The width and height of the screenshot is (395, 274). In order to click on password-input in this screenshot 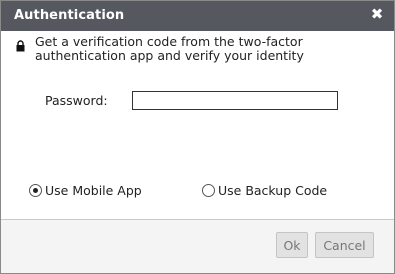, I will do `click(235, 100)`.